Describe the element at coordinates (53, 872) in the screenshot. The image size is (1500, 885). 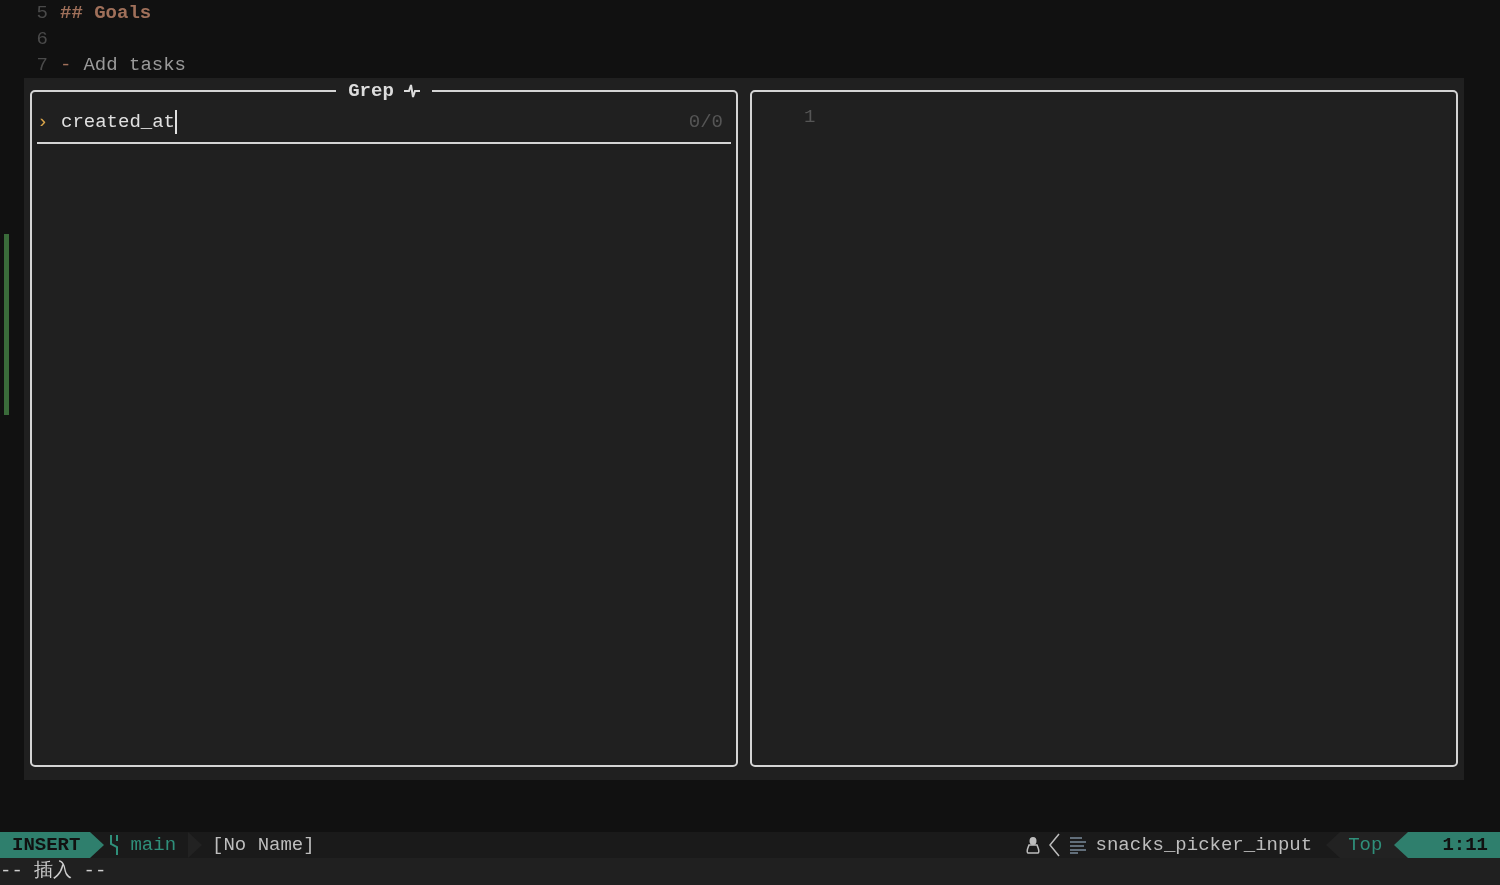
I see `command-line-message: -- 插入 --` at that location.